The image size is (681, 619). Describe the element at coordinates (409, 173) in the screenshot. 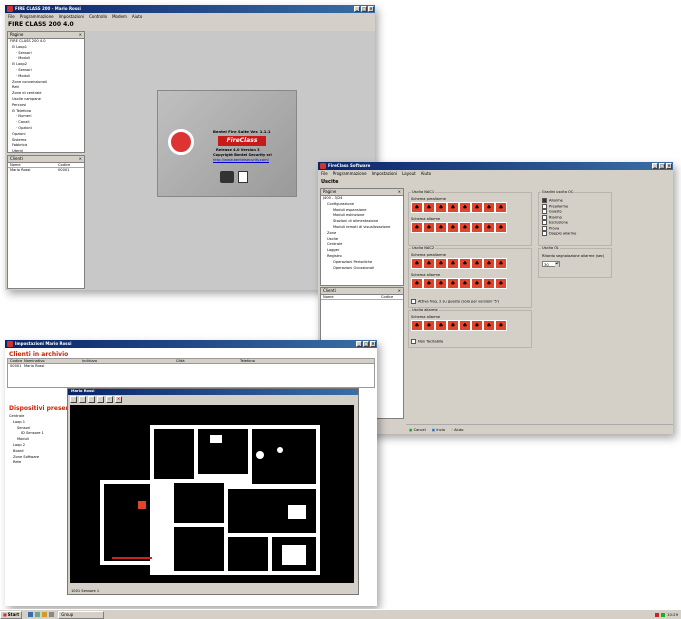

I see `menu-layout: Layout` at that location.